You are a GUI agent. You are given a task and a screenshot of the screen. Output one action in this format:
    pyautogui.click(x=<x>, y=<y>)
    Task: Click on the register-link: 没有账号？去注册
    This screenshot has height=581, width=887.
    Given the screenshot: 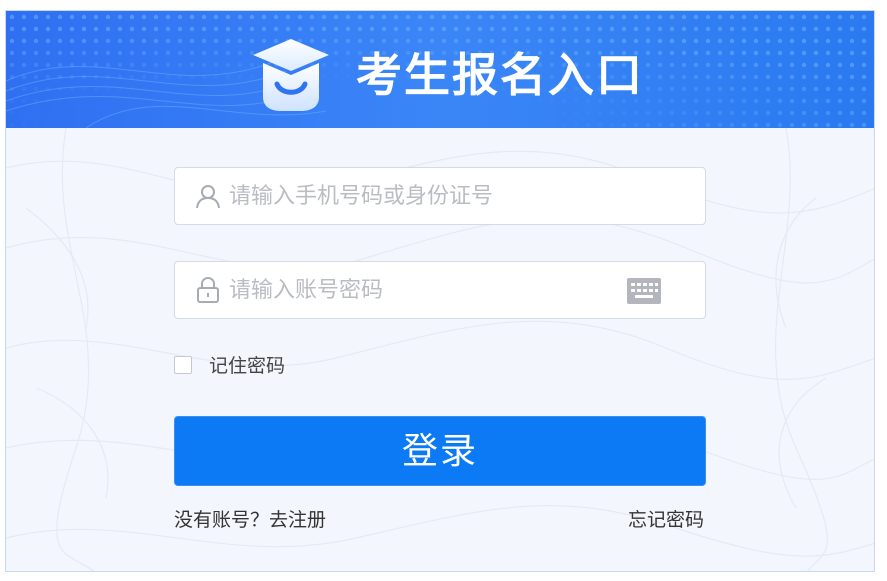 What is the action you would take?
    pyautogui.click(x=250, y=520)
    